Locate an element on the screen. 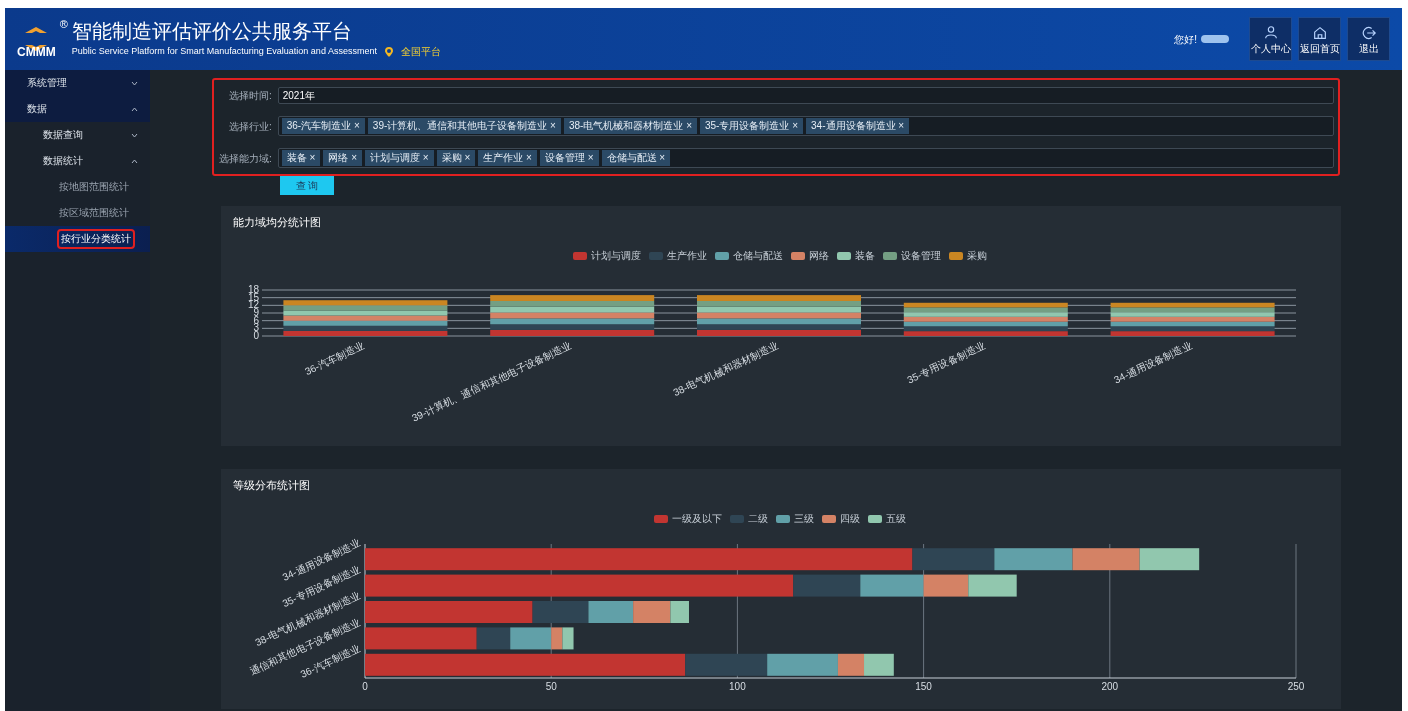  selected-tag: 仓储与配送 × is located at coordinates (636, 158).